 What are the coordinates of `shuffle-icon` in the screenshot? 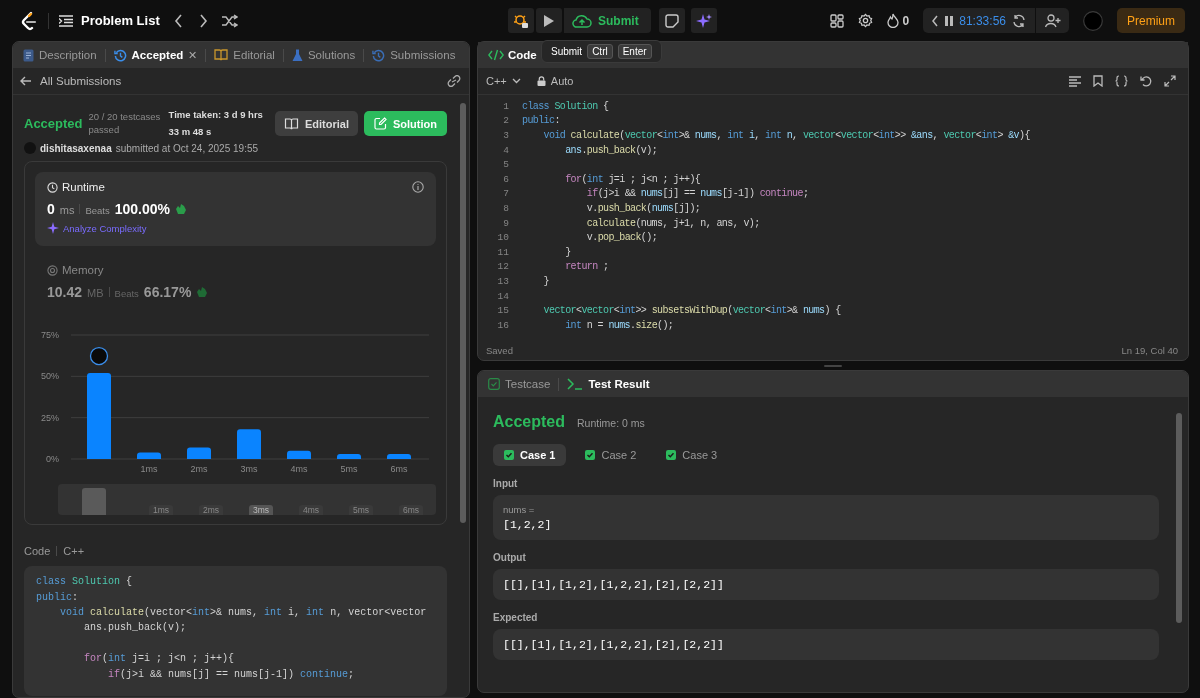 It's located at (229, 20).